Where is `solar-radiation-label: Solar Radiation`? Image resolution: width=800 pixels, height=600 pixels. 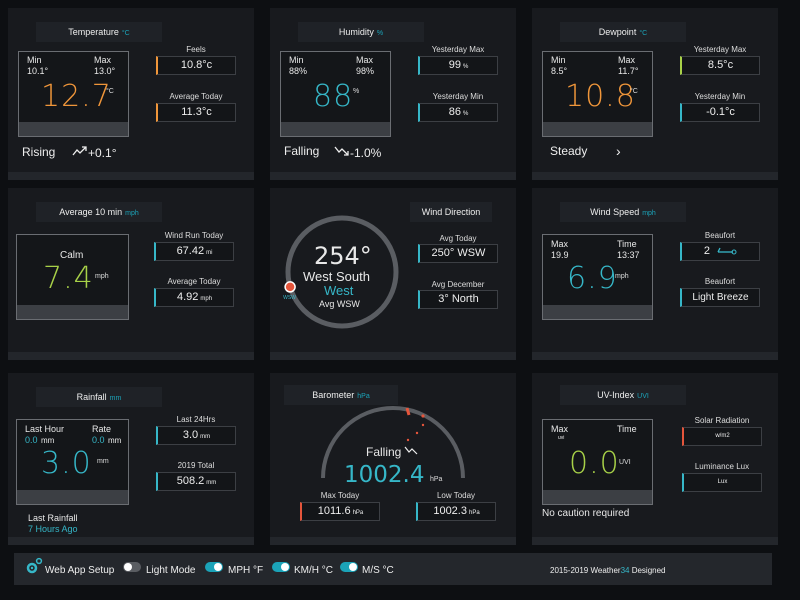
solar-radiation-label: Solar Radiation is located at coordinates (722, 420).